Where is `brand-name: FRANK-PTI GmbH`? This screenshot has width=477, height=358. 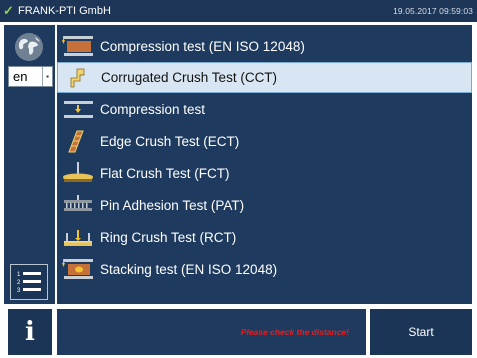 brand-name: FRANK-PTI GmbH is located at coordinates (64, 11).